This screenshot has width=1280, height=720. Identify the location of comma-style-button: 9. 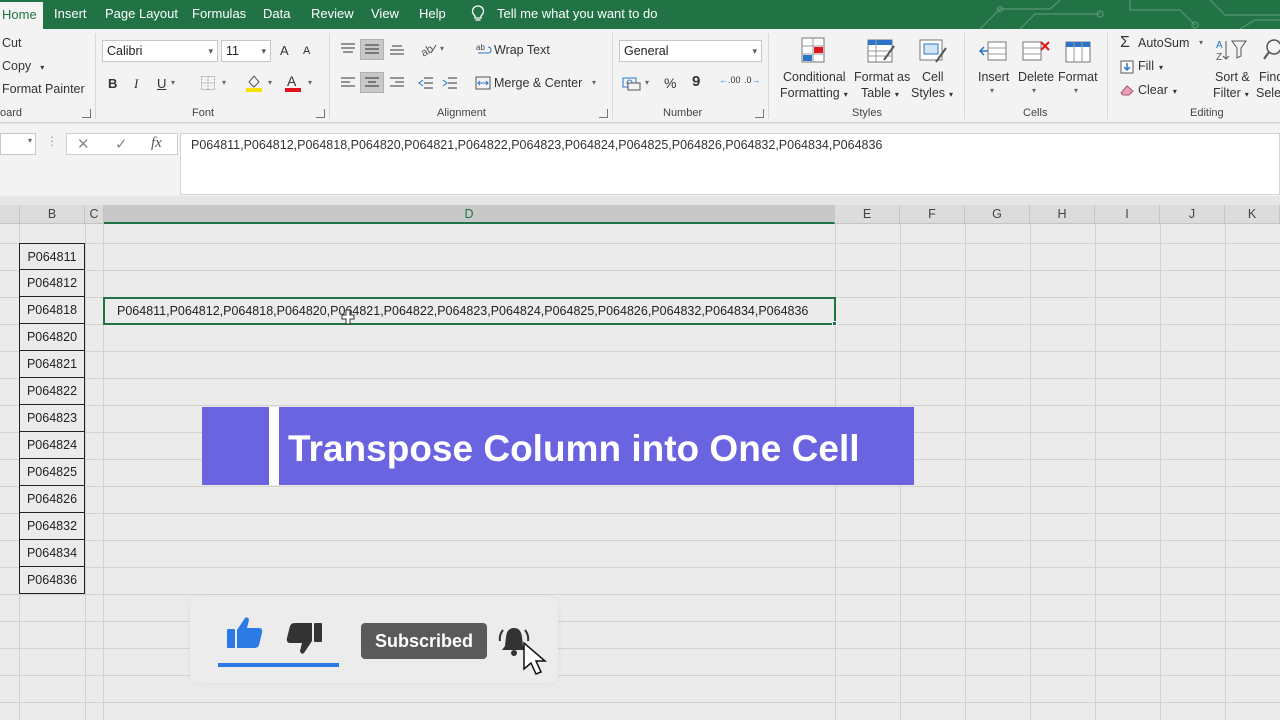
(696, 81).